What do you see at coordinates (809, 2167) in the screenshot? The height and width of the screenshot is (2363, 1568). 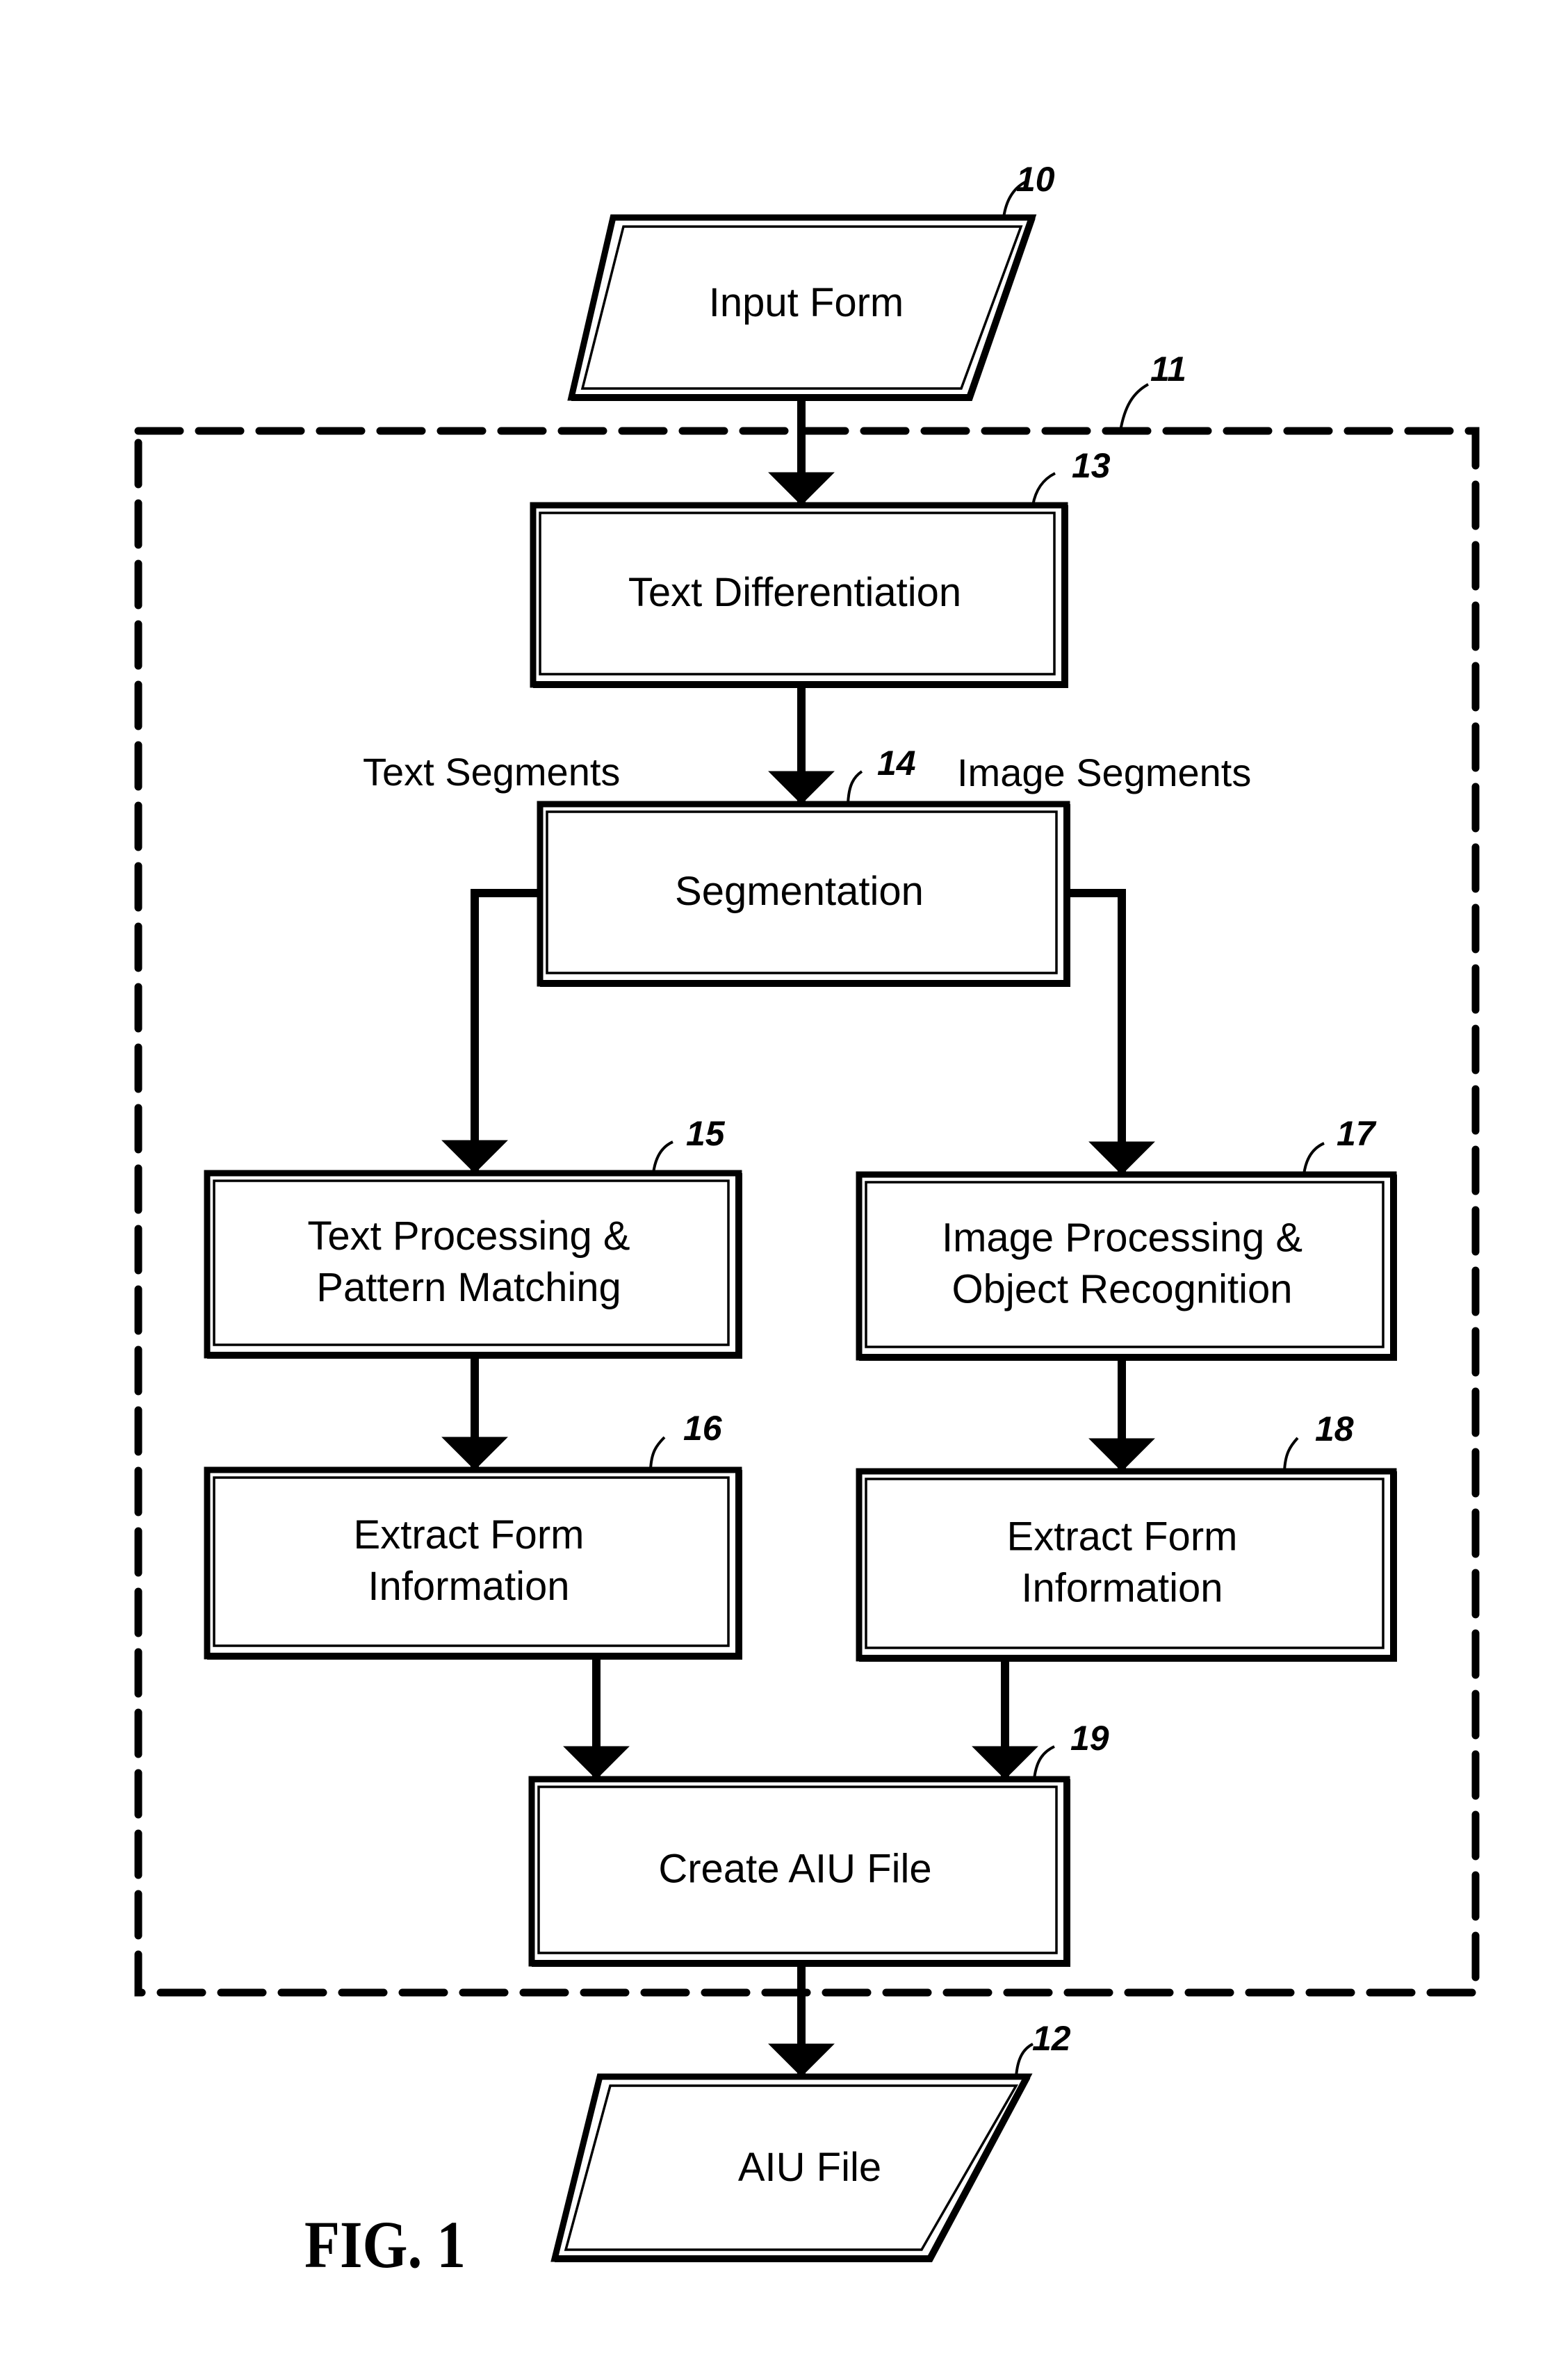 I see `node-label: AIU File` at bounding box center [809, 2167].